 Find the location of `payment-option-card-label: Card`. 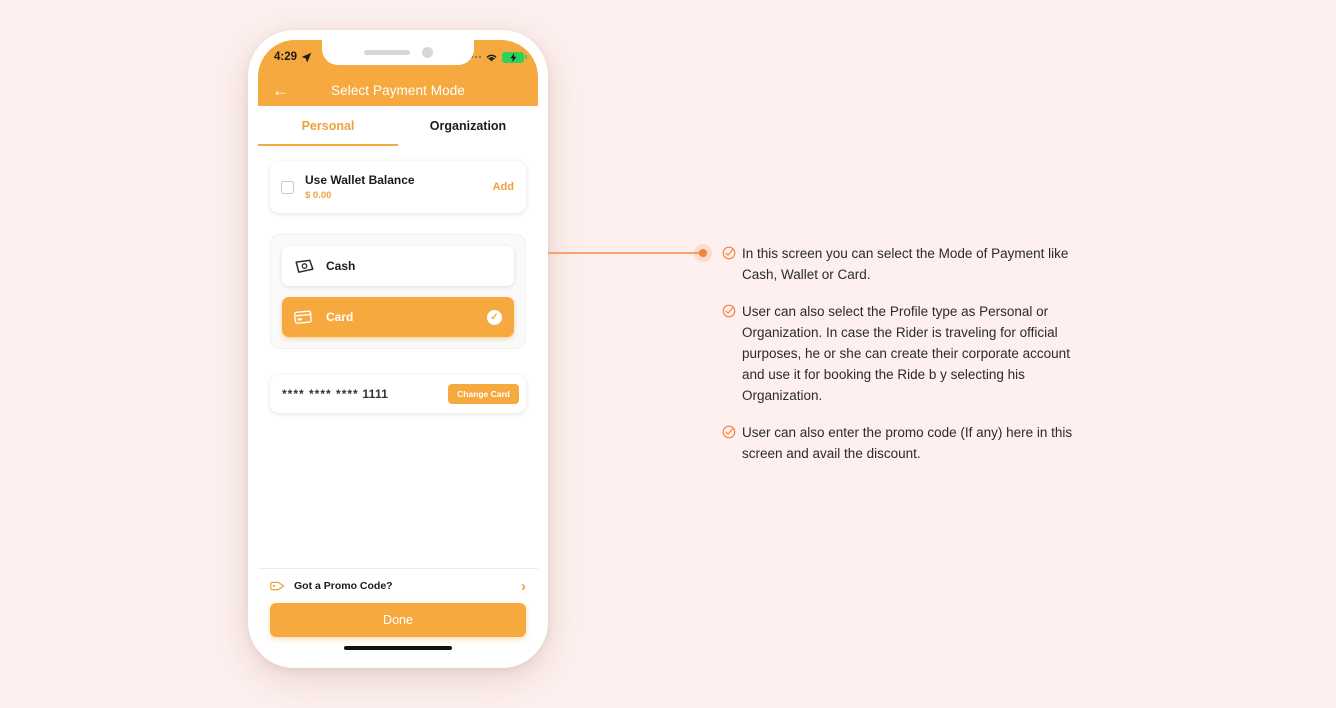

payment-option-card-label: Card is located at coordinates (340, 317).